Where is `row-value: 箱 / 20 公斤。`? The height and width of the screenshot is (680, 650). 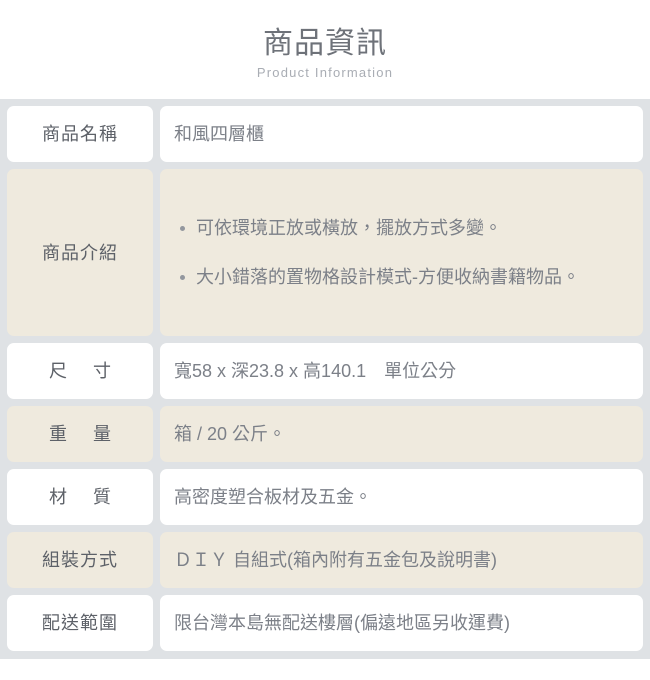
row-value: 箱 / 20 公斤。 is located at coordinates (401, 434).